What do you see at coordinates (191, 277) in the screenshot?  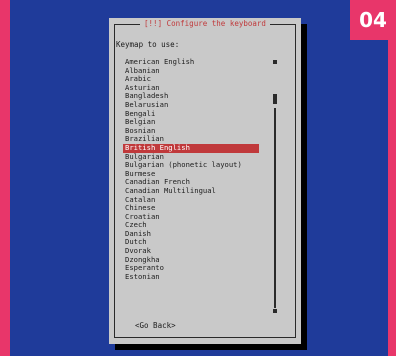 I see `keymap-option: Estonian` at bounding box center [191, 277].